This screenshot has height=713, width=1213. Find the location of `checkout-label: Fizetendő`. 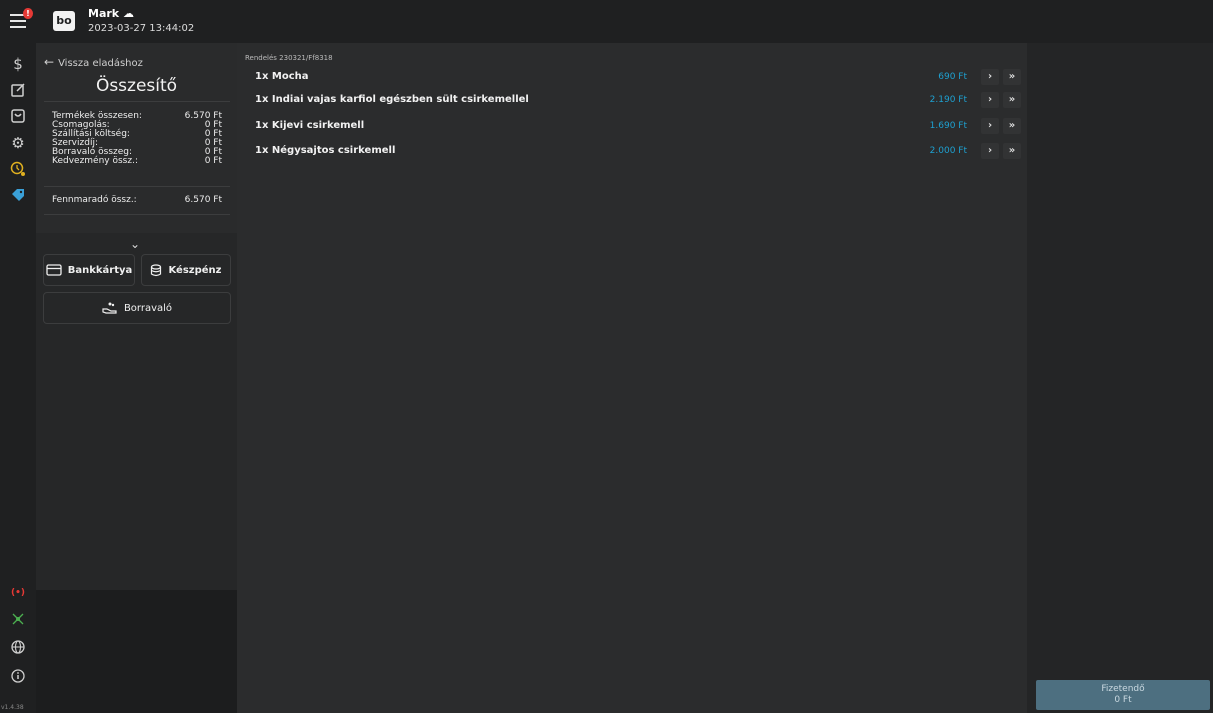

checkout-label: Fizetendő is located at coordinates (1123, 689).